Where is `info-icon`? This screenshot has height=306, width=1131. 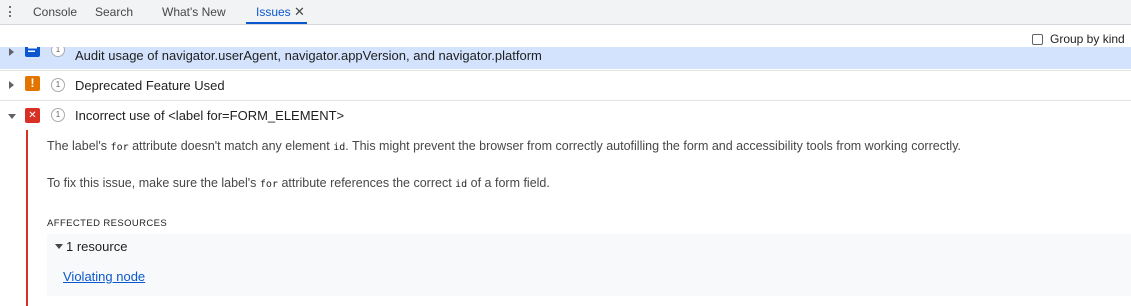 info-icon is located at coordinates (32, 52).